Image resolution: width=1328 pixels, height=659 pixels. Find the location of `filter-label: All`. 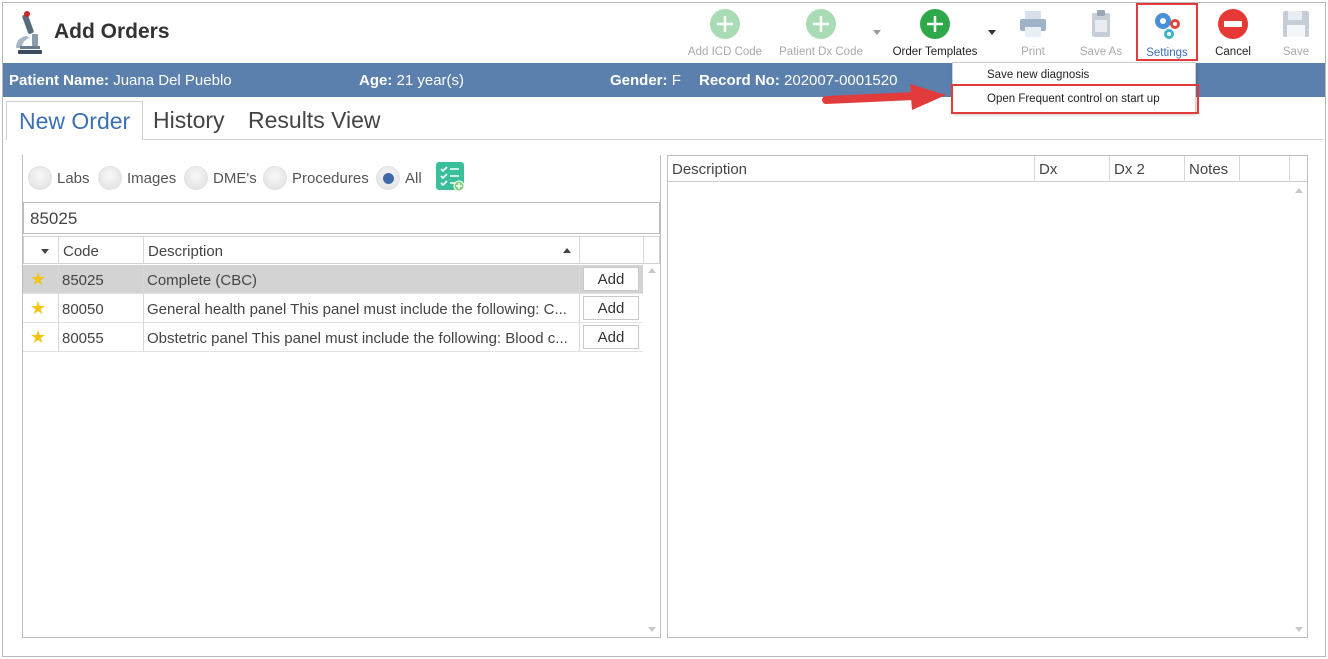

filter-label: All is located at coordinates (413, 178).